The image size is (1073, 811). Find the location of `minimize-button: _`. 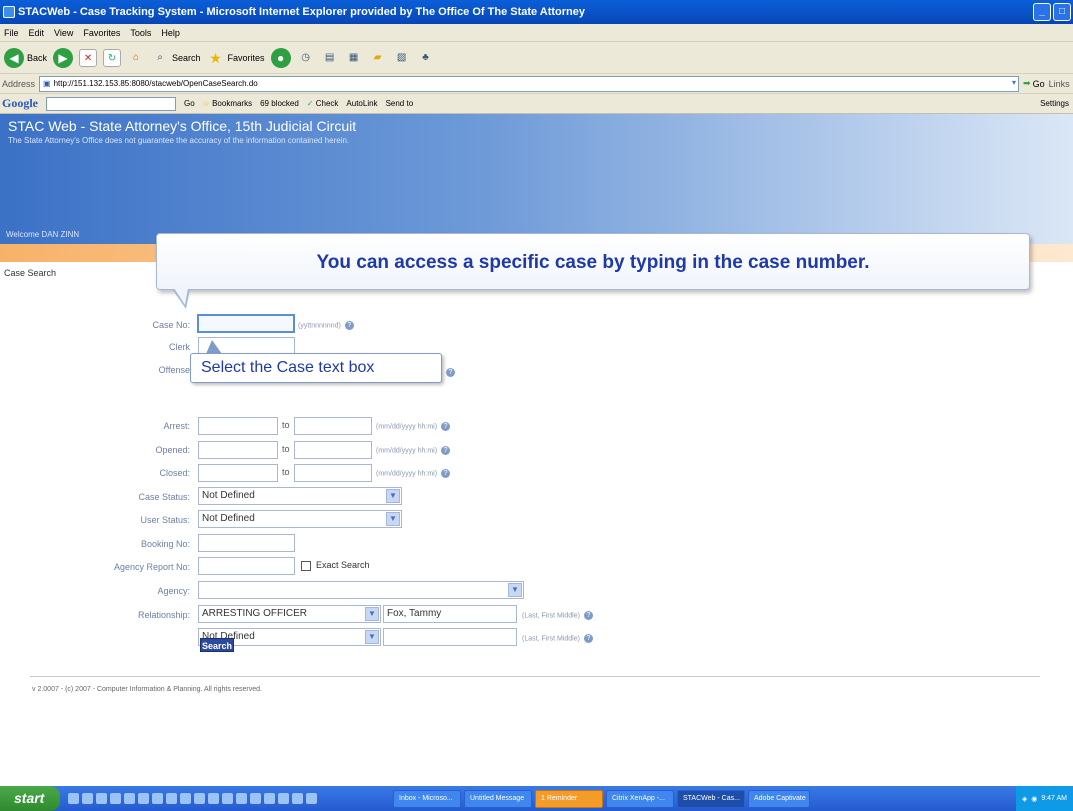

minimize-button: _ is located at coordinates (1042, 12).